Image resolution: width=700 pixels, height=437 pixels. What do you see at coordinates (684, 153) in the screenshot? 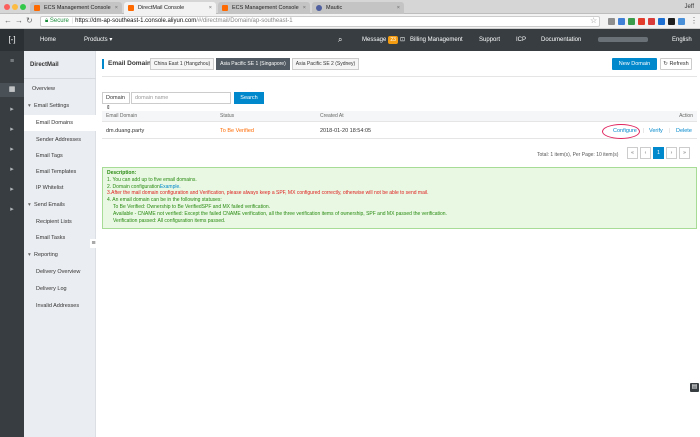
I see `last-page-button: »` at bounding box center [684, 153].